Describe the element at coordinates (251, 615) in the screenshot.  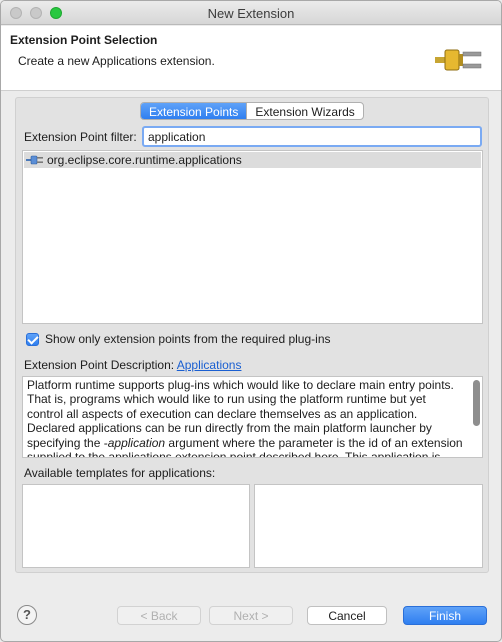
I see `next-button: Next >` at that location.